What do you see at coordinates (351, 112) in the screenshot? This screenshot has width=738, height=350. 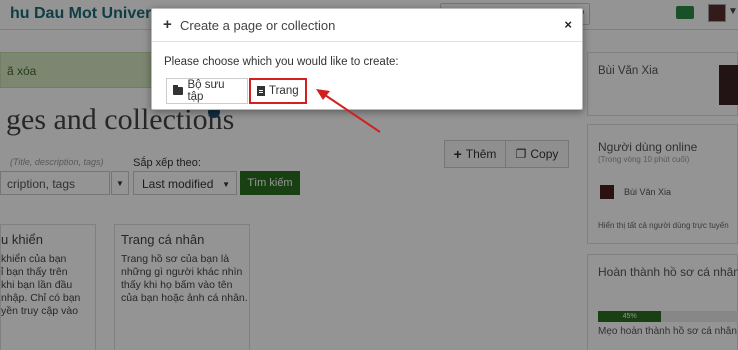 I see `arrow-shaft` at bounding box center [351, 112].